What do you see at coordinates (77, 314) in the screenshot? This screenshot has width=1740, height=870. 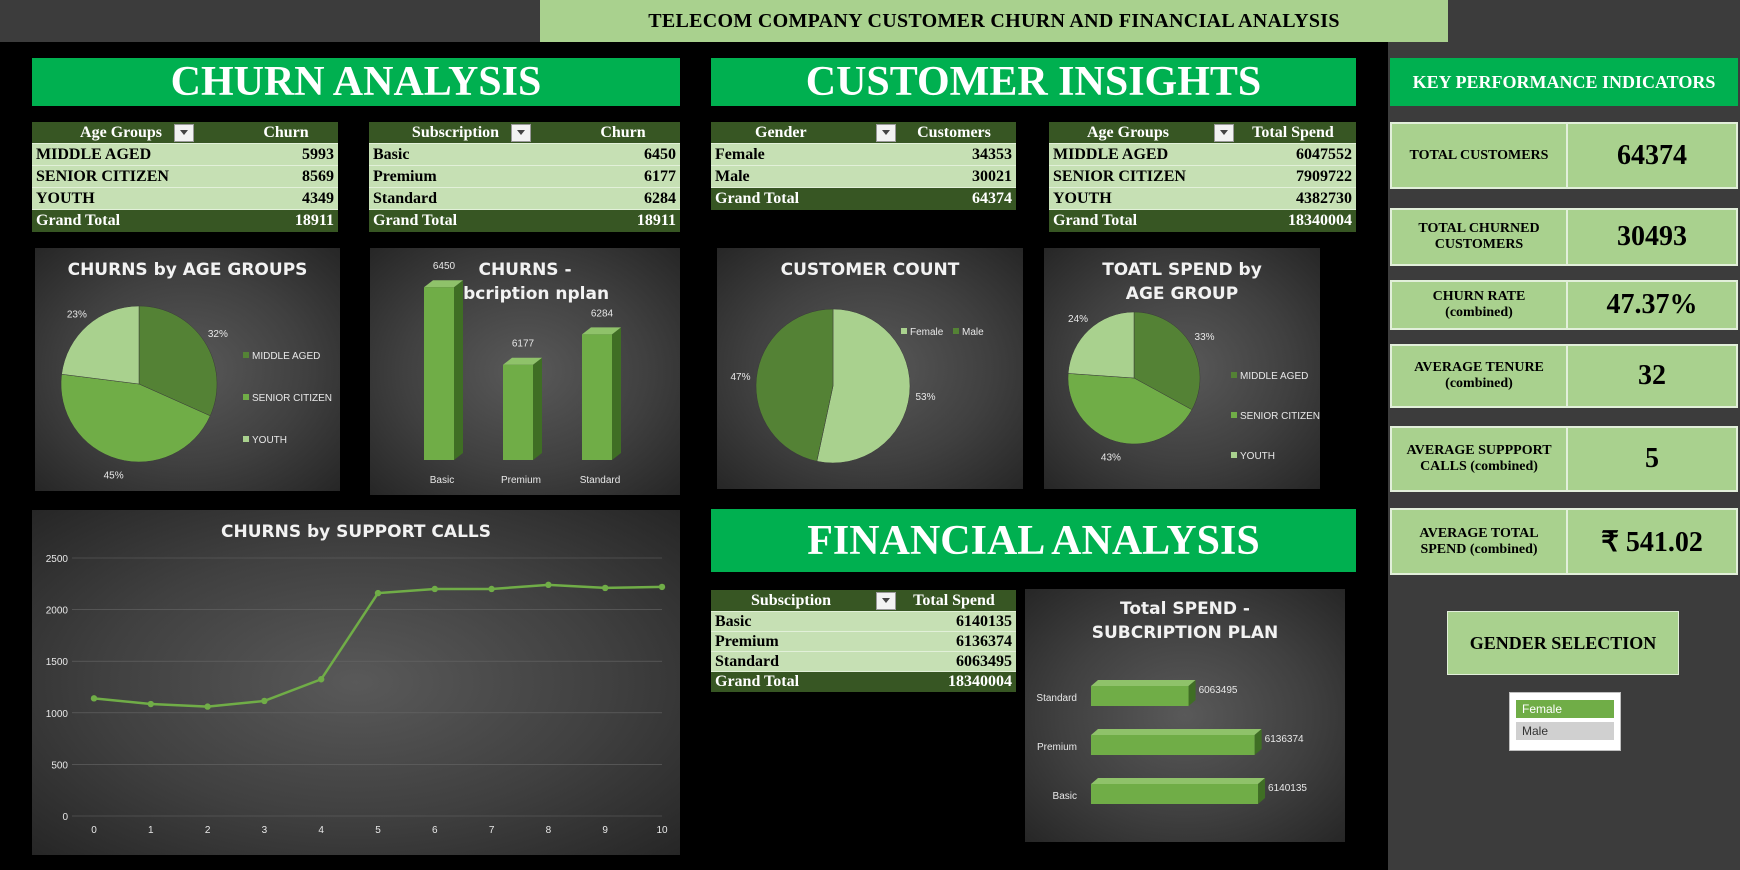 I see `data-label: 23%` at bounding box center [77, 314].